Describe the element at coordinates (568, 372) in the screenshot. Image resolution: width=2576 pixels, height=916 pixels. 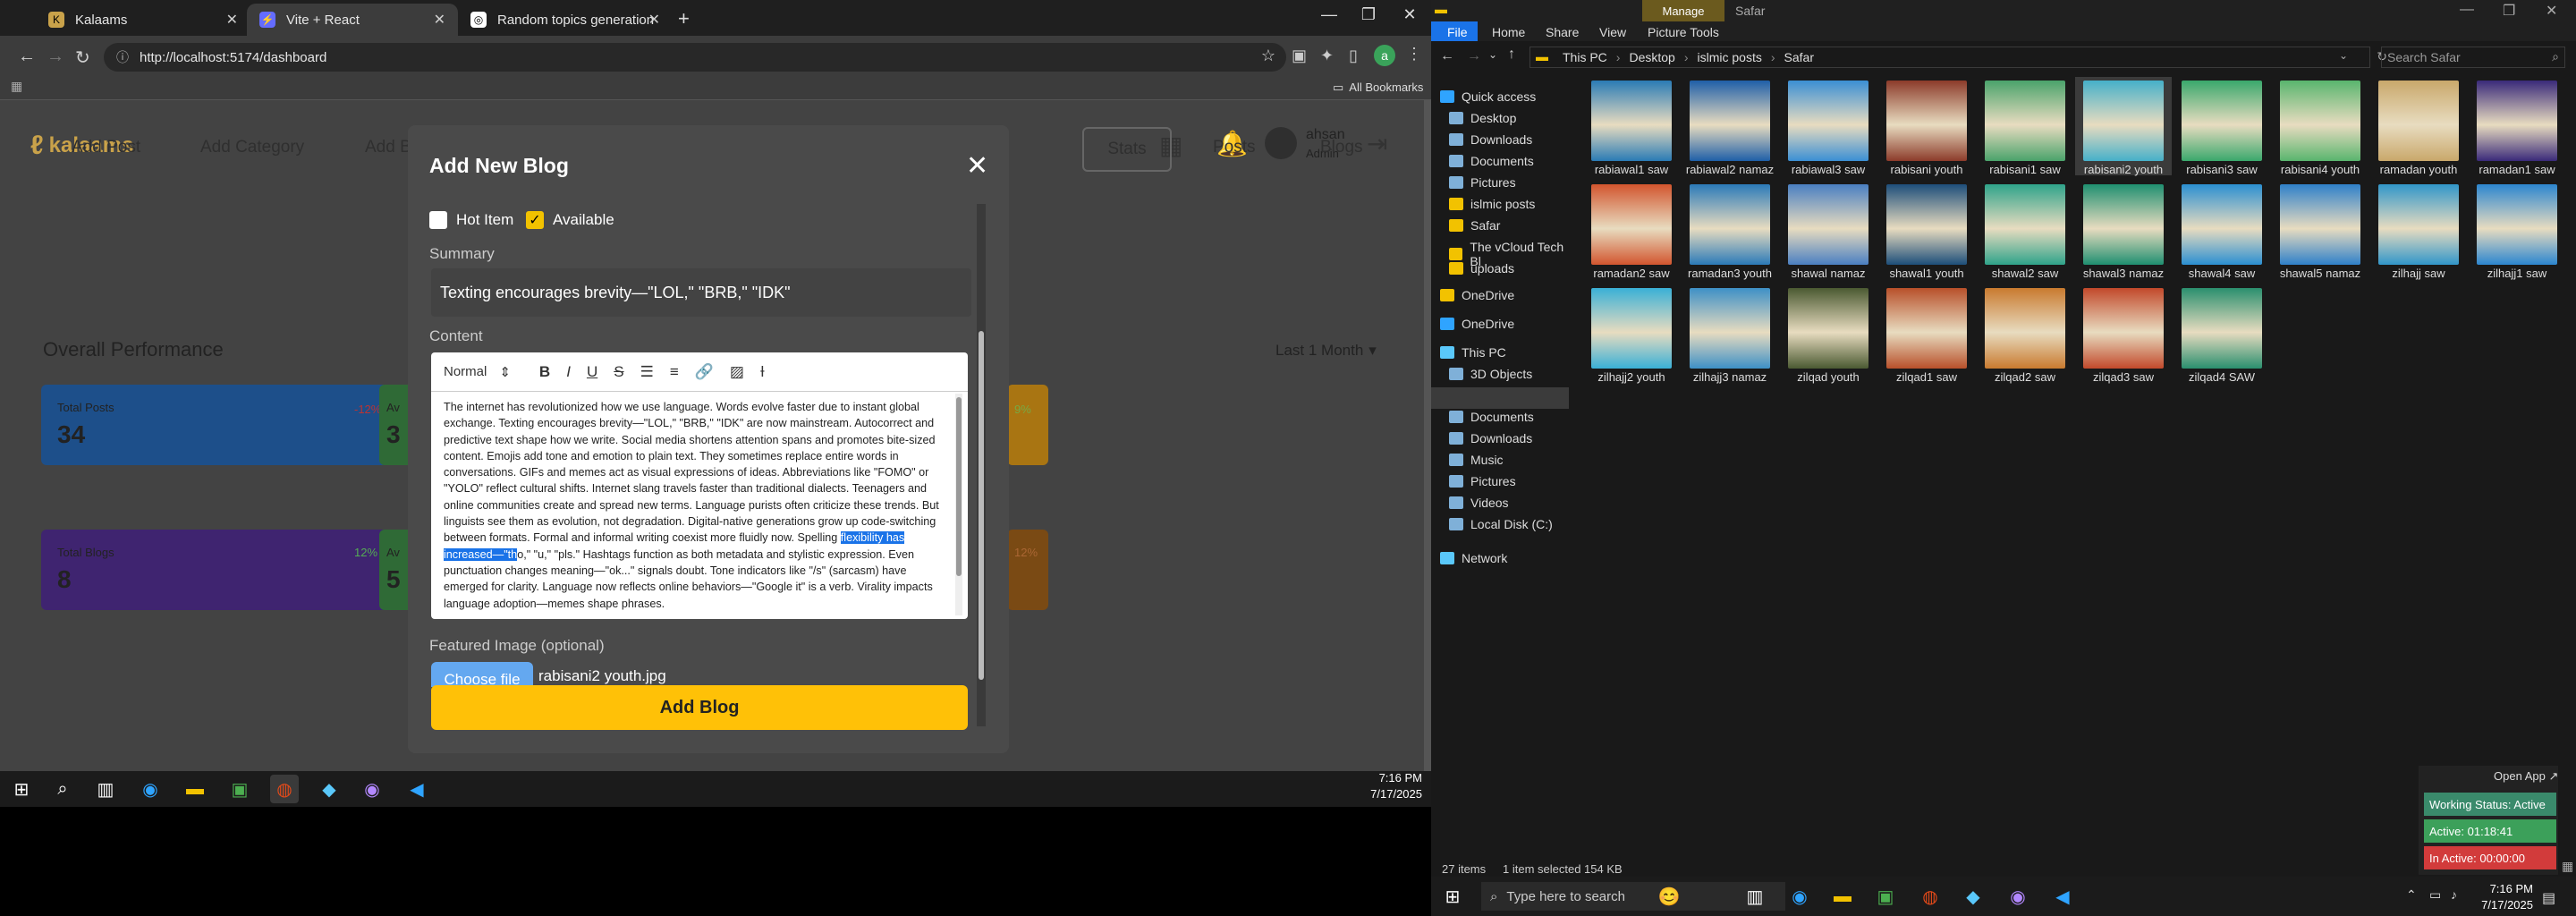
I see `italic-icon: I` at that location.